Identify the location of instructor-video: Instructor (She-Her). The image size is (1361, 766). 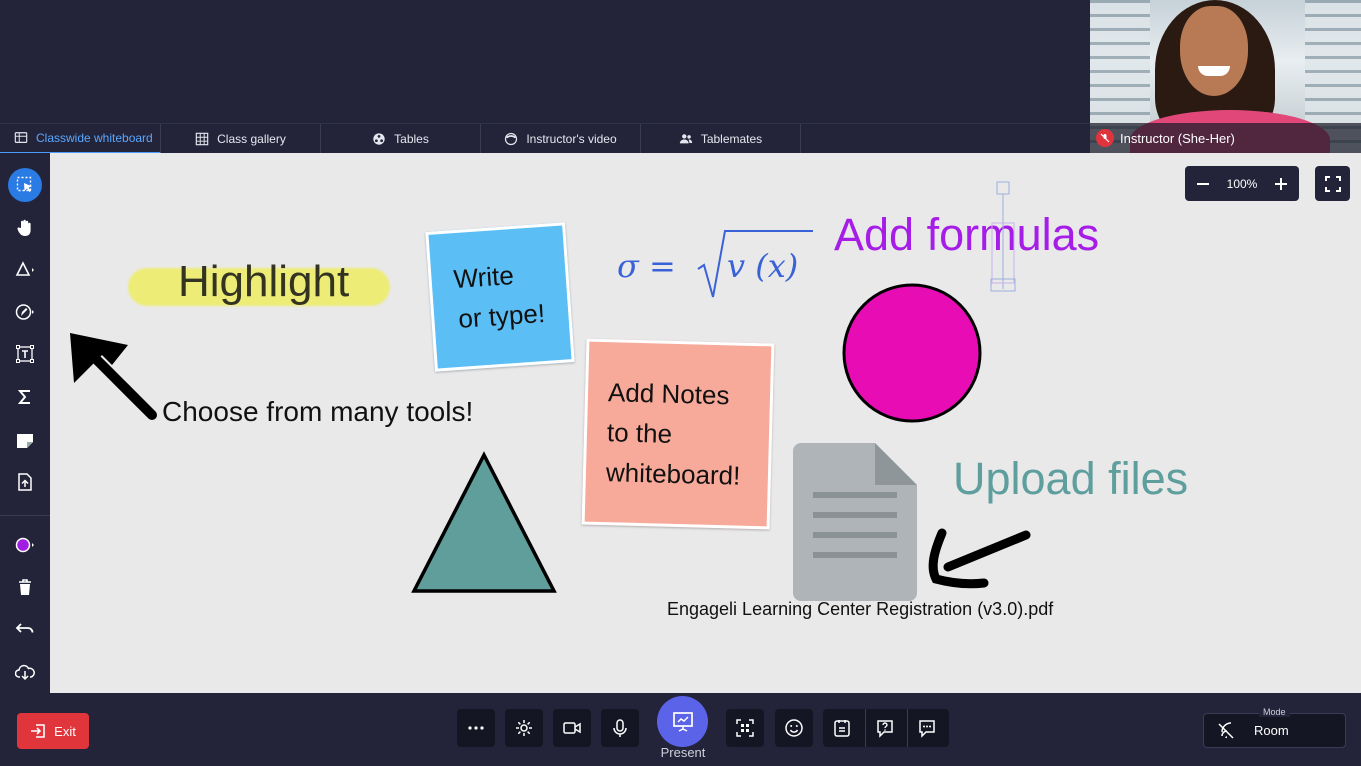
(1225, 76).